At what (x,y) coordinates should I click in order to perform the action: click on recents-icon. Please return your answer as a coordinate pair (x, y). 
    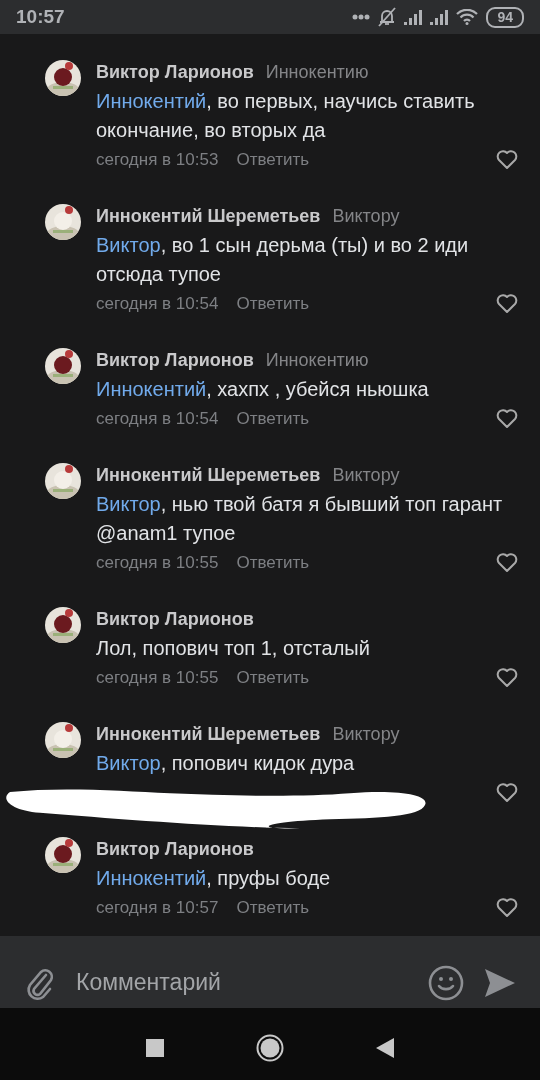
    Looking at the image, I should click on (155, 1047).